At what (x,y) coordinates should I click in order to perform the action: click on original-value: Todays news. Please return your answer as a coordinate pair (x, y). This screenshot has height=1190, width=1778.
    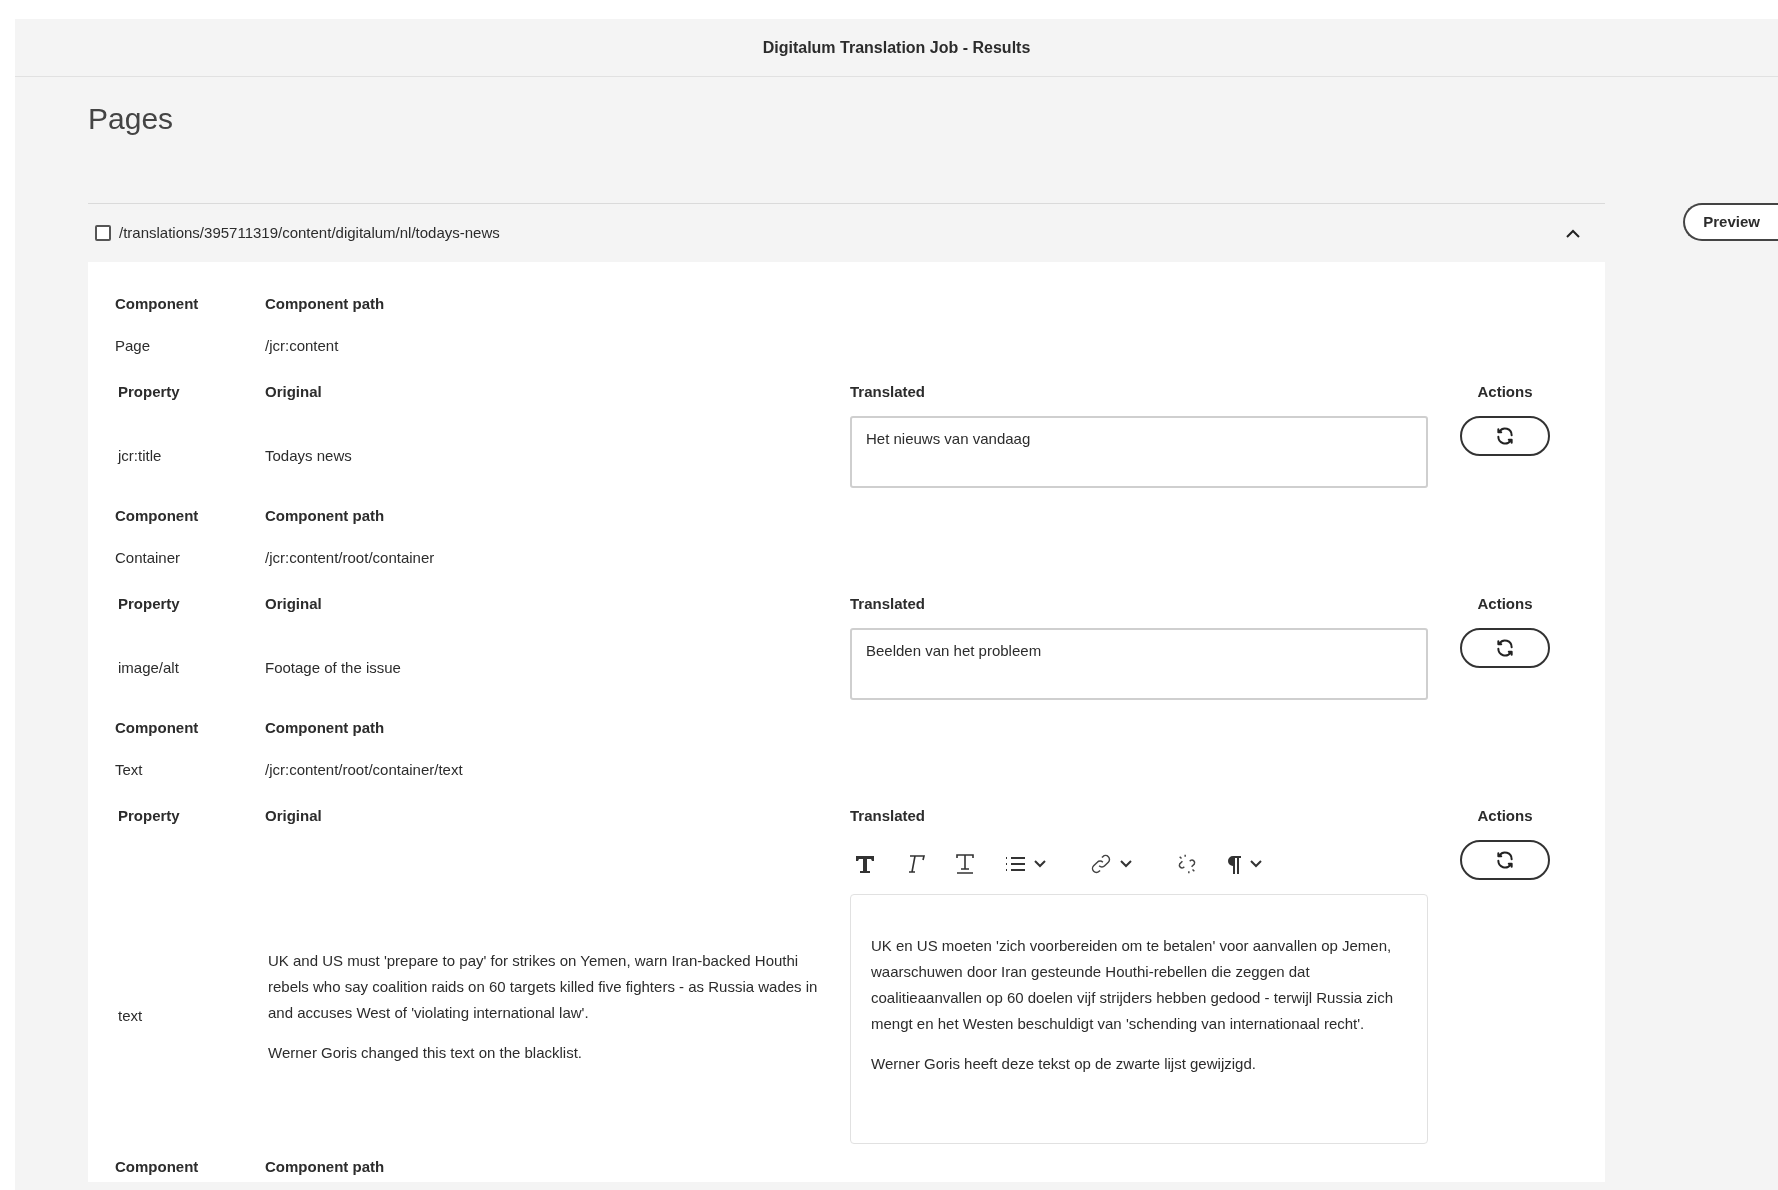
    Looking at the image, I should click on (308, 455).